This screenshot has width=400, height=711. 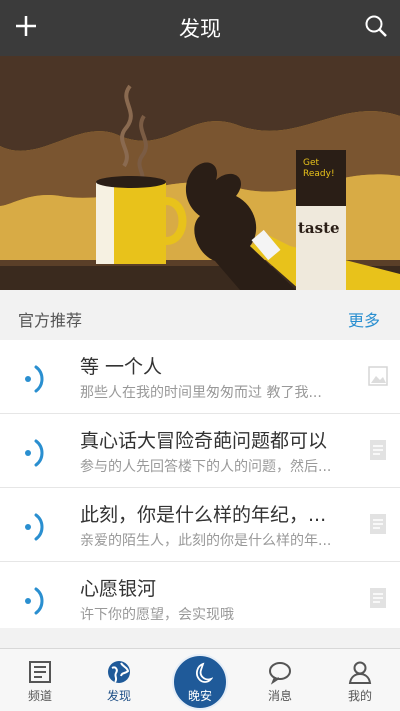 I want to click on page-title: 发现, so click(x=200, y=29).